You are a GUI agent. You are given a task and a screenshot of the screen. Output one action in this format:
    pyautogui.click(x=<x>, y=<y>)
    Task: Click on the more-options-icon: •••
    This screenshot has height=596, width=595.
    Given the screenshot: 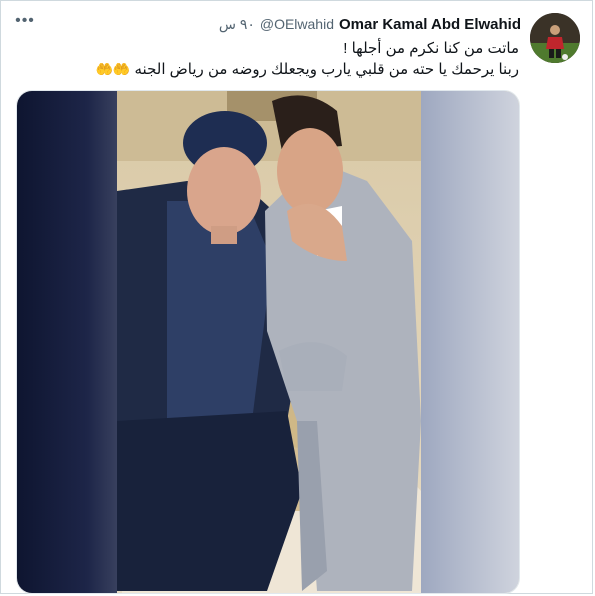 What is the action you would take?
    pyautogui.click(x=25, y=21)
    